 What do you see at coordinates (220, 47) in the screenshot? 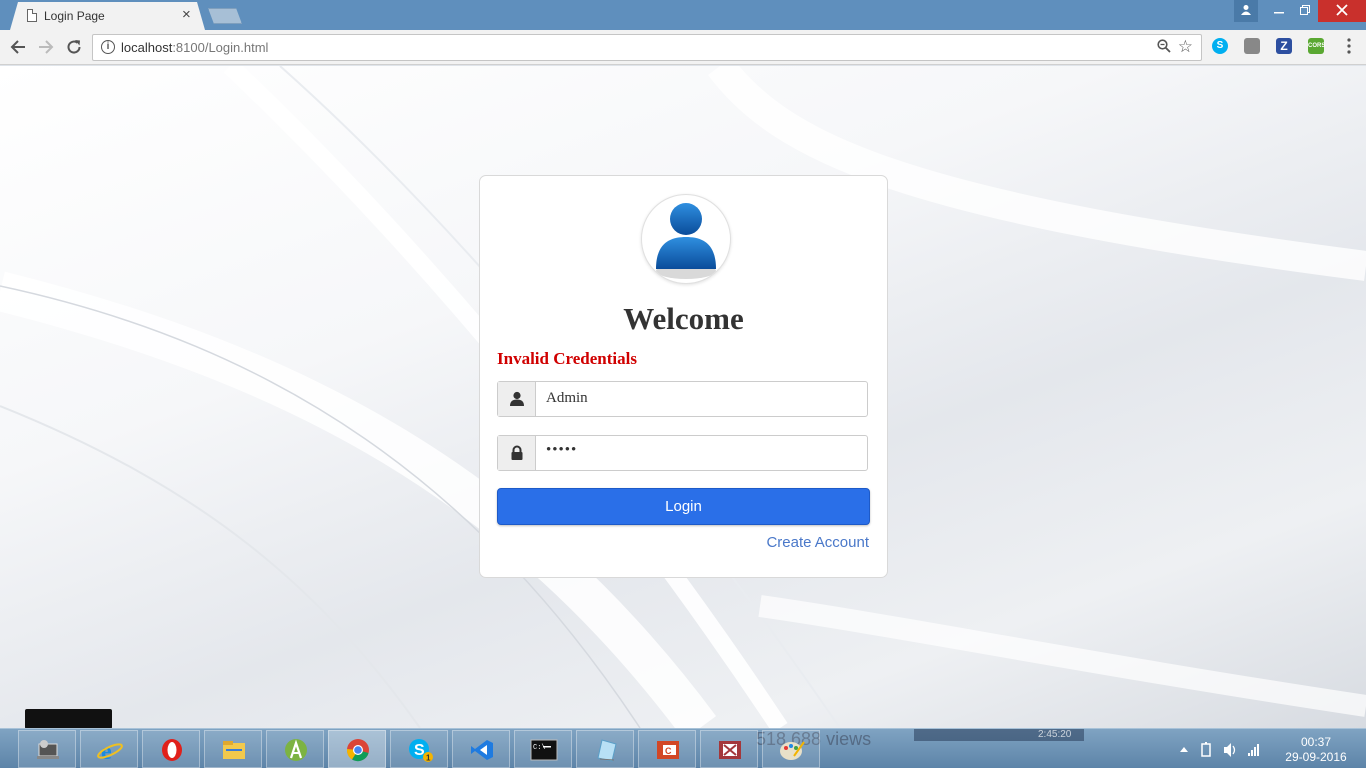
I see `url-path: :8100/Login.html` at bounding box center [220, 47].